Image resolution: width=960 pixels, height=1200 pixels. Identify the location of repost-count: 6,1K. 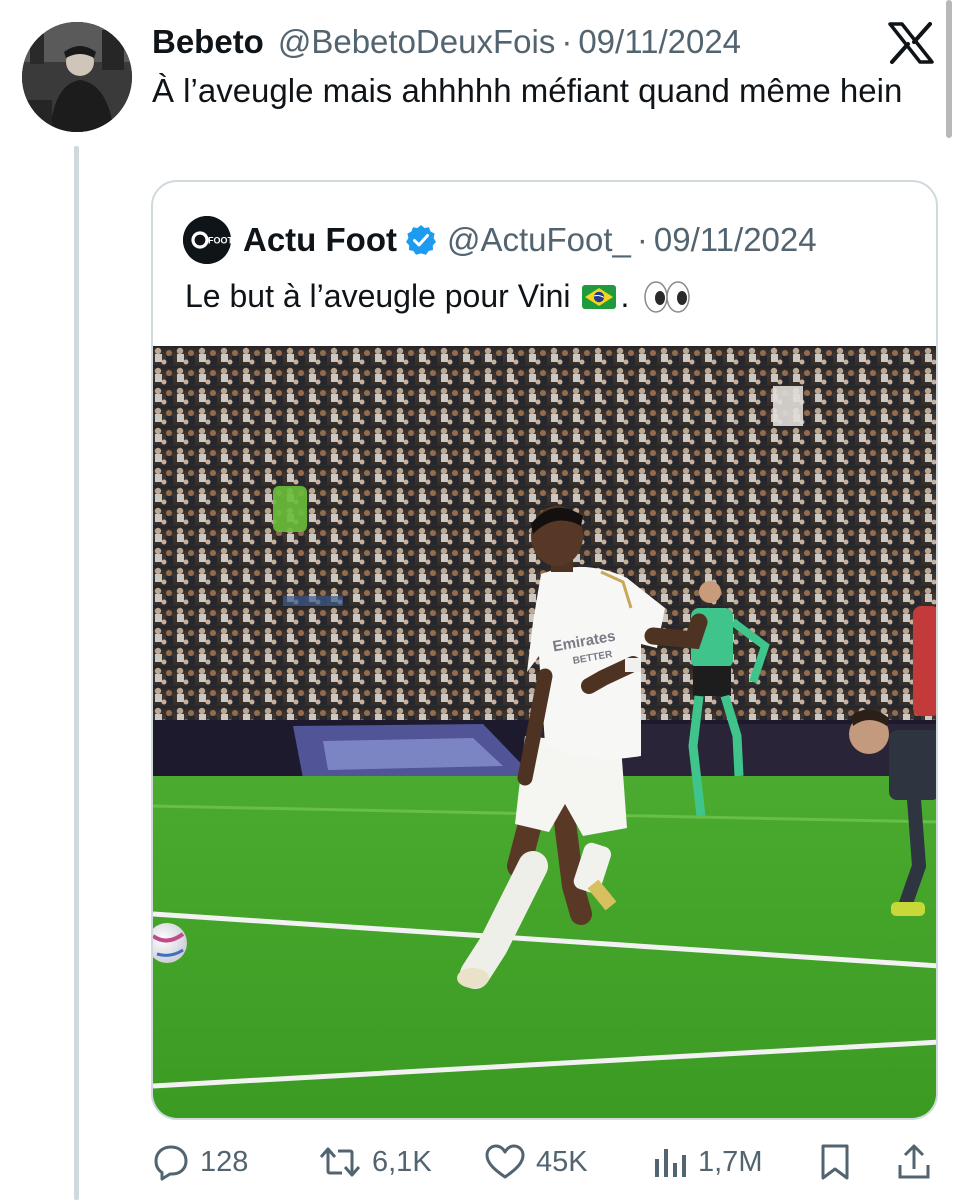
(402, 1161).